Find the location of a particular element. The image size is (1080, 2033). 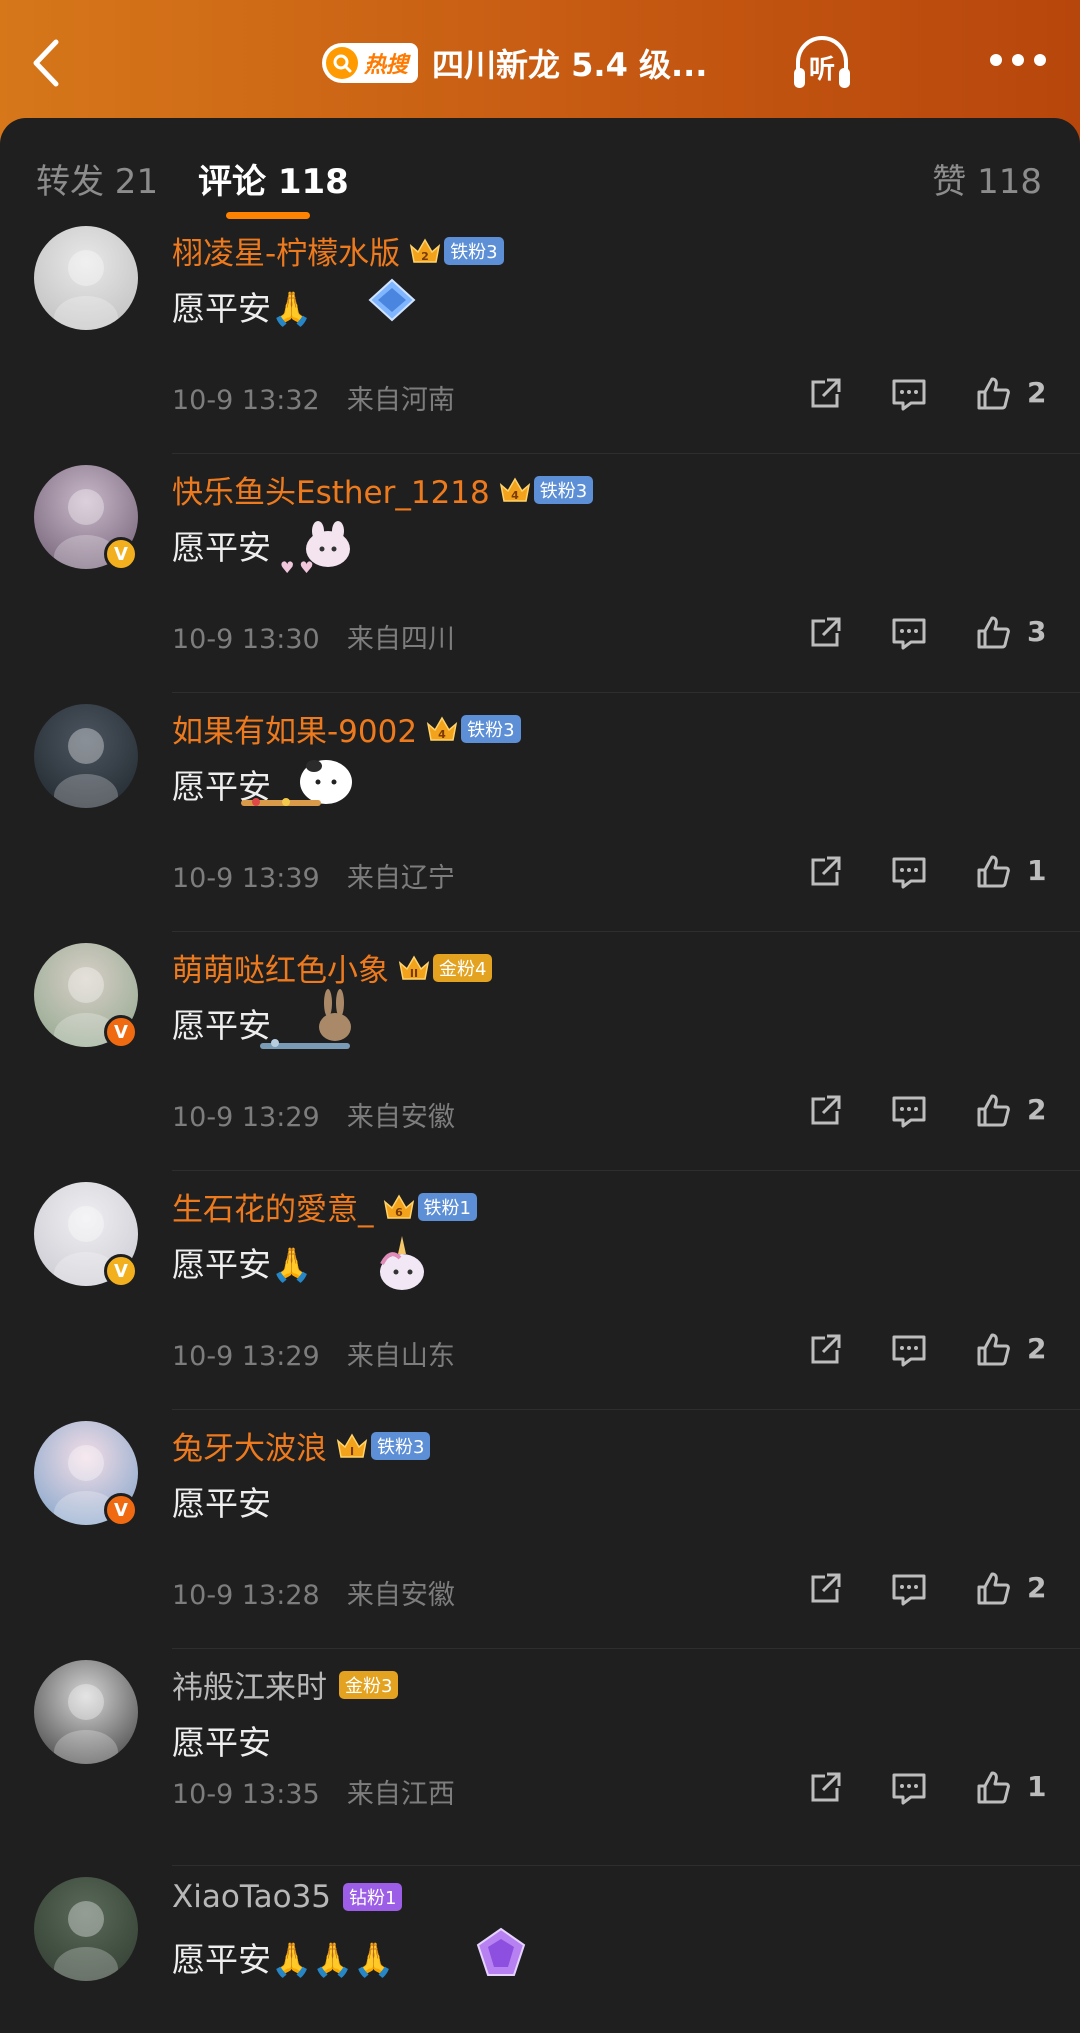

username-text: XiaoTao35 is located at coordinates (252, 1897).